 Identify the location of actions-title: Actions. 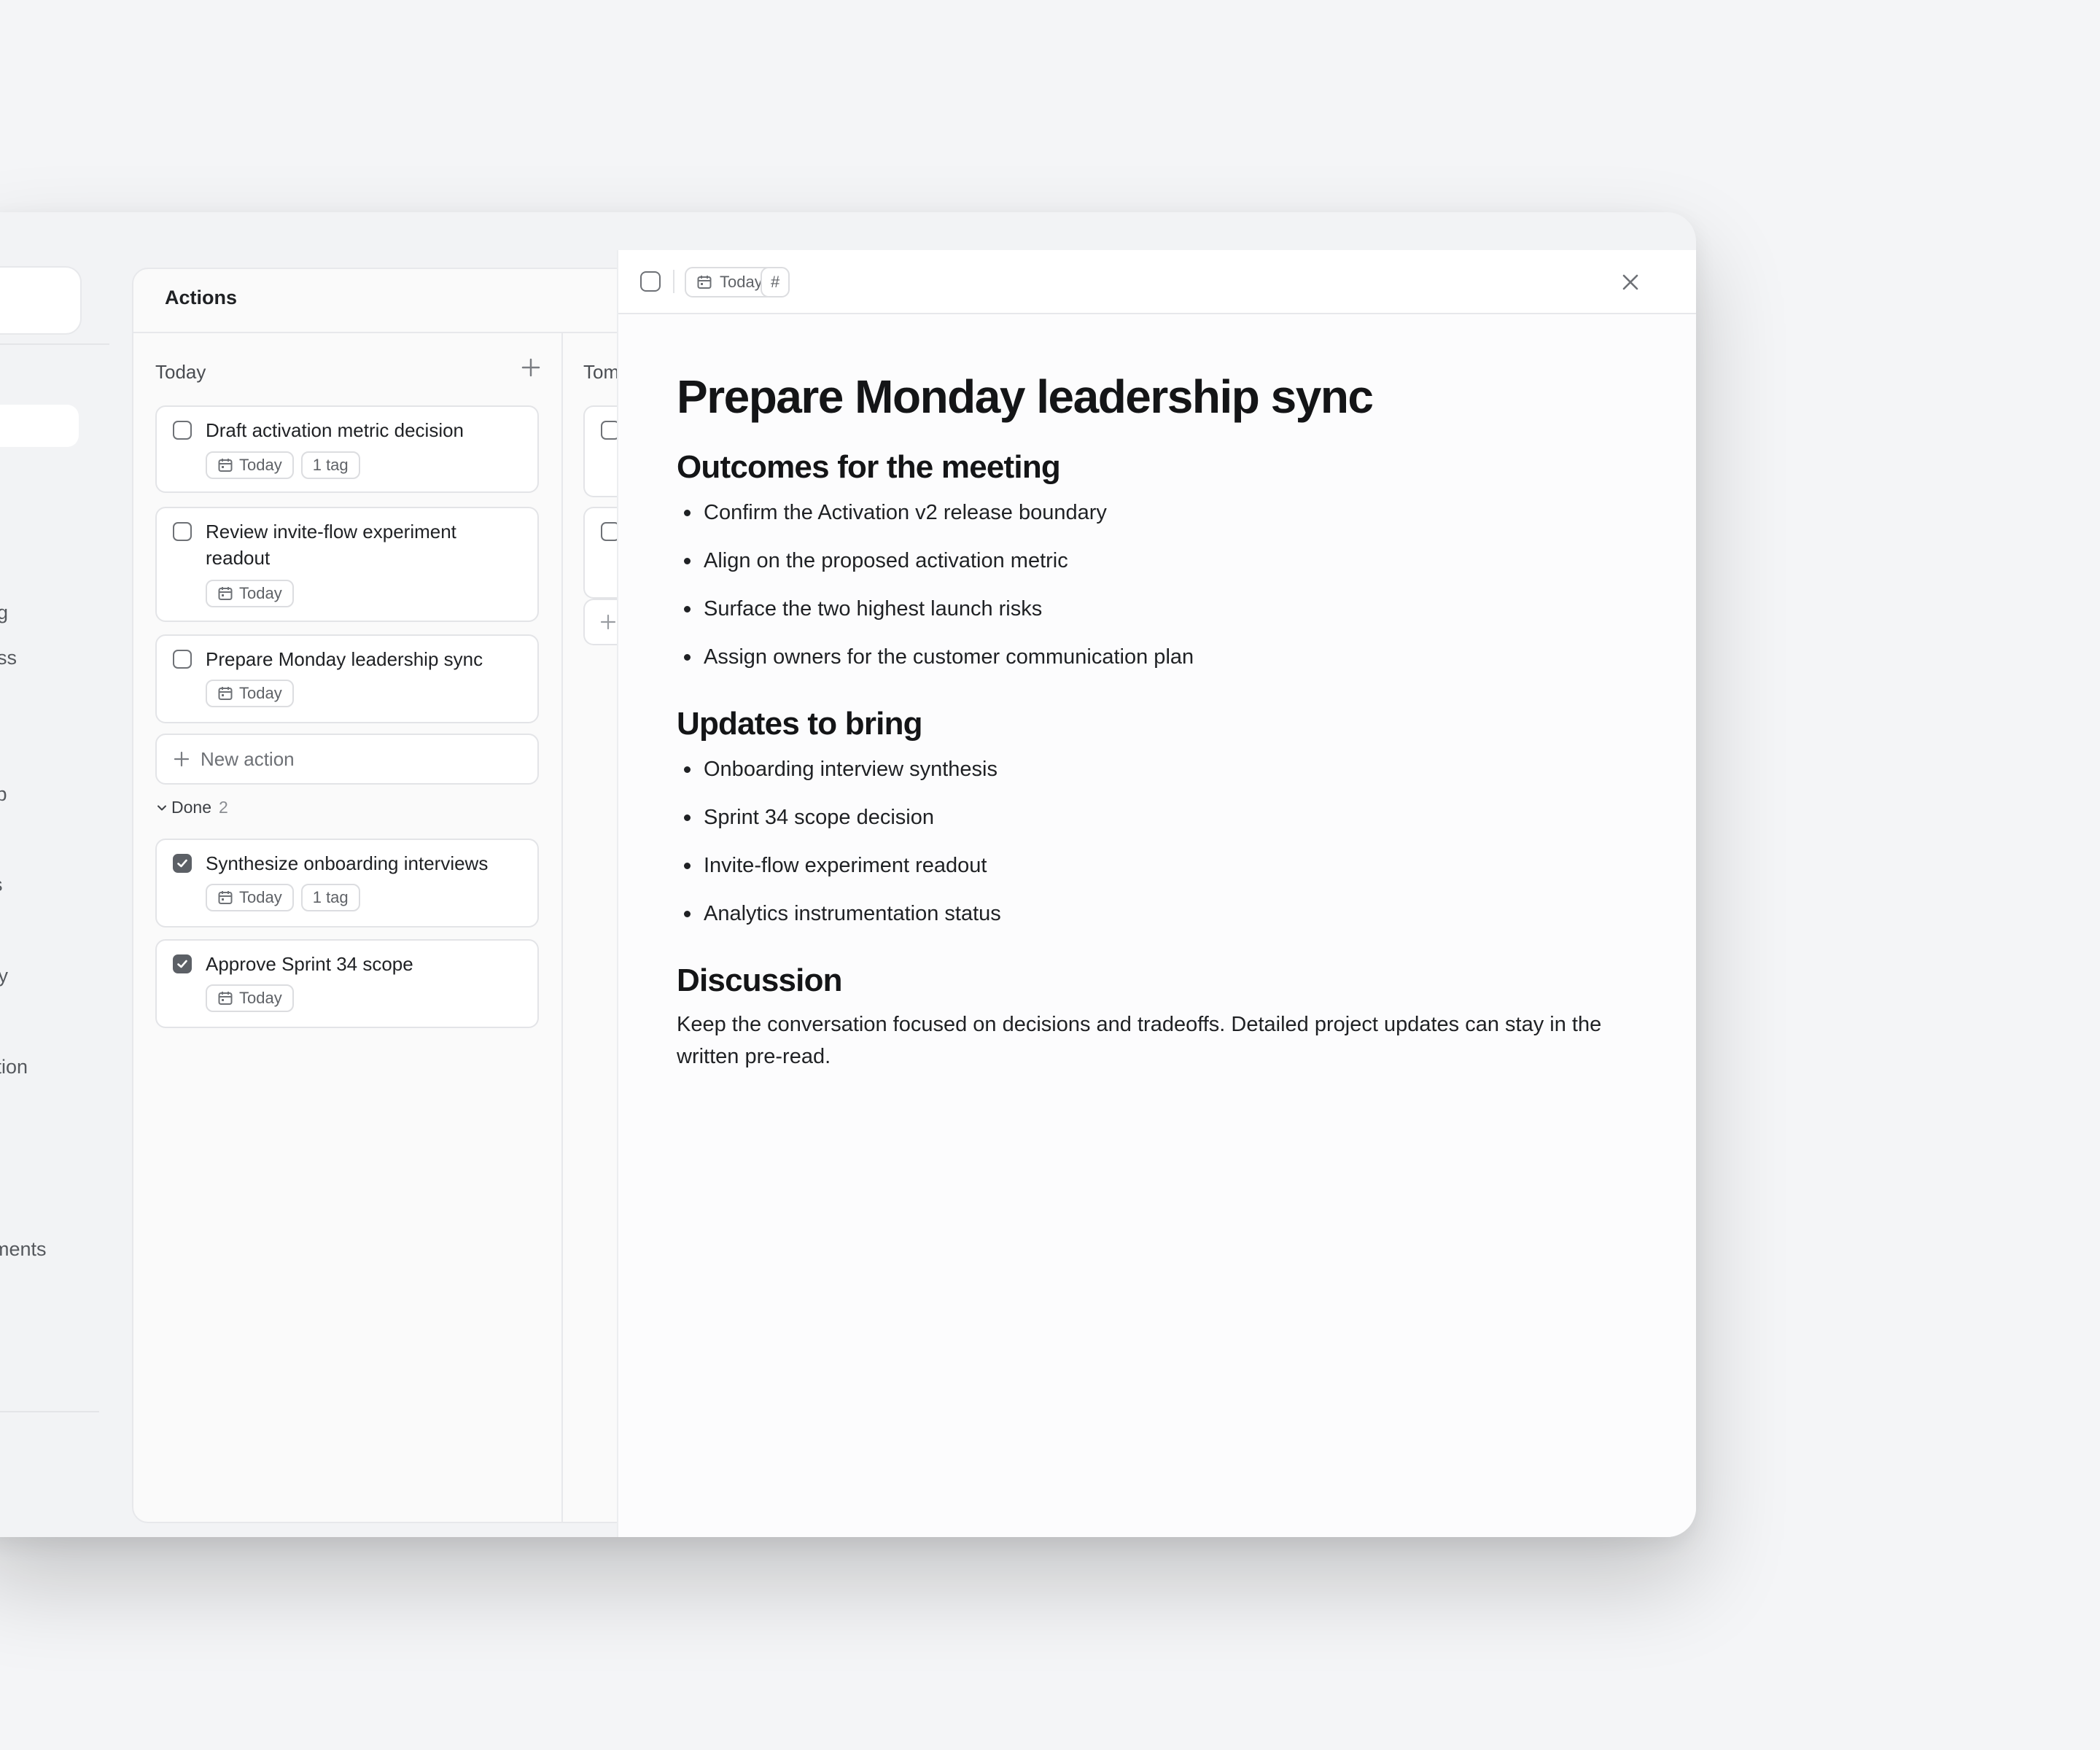
(201, 297).